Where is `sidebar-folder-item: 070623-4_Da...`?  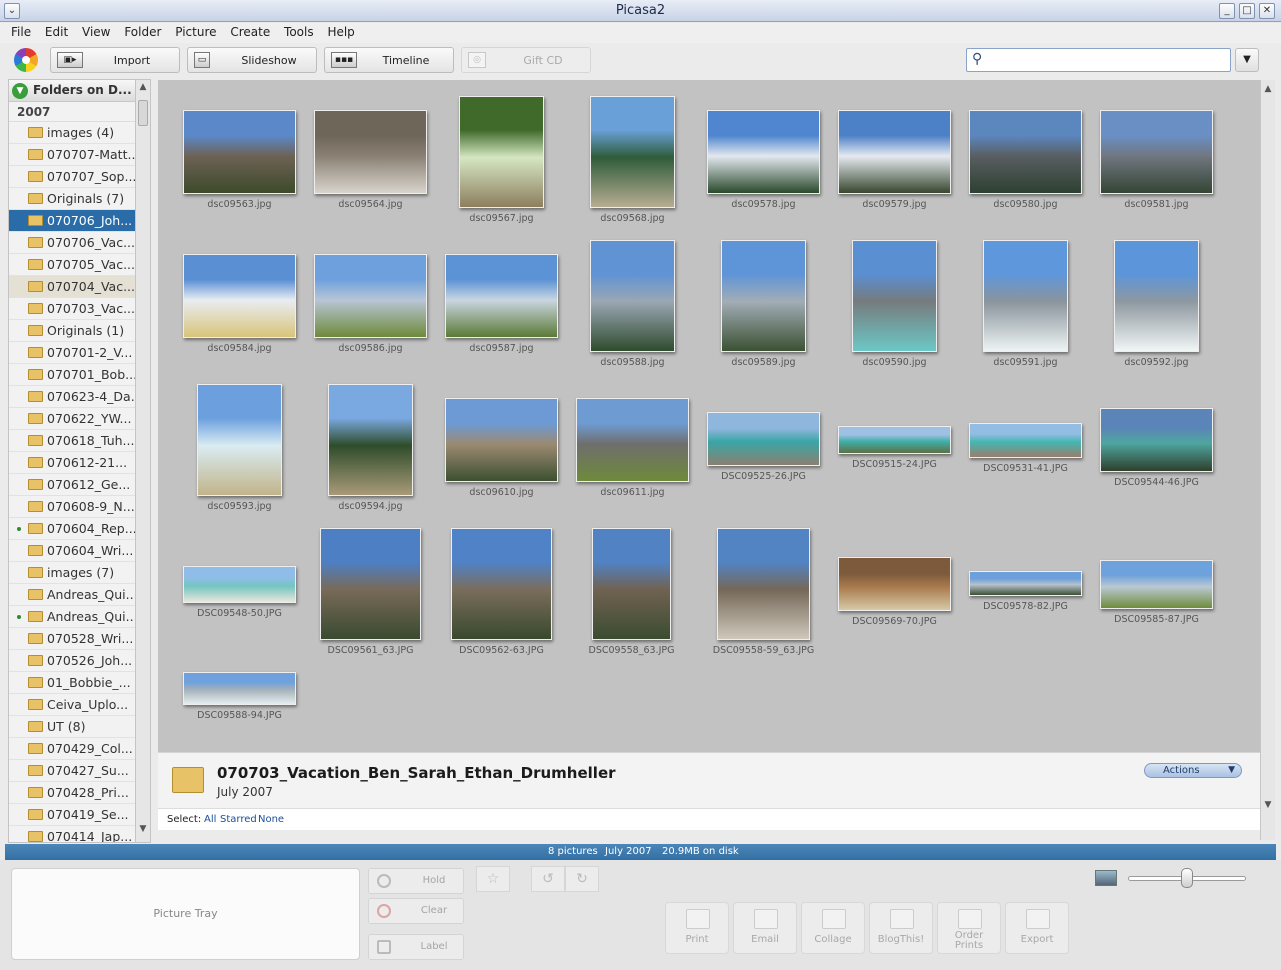
sidebar-folder-item: 070623-4_Da... is located at coordinates (72, 397).